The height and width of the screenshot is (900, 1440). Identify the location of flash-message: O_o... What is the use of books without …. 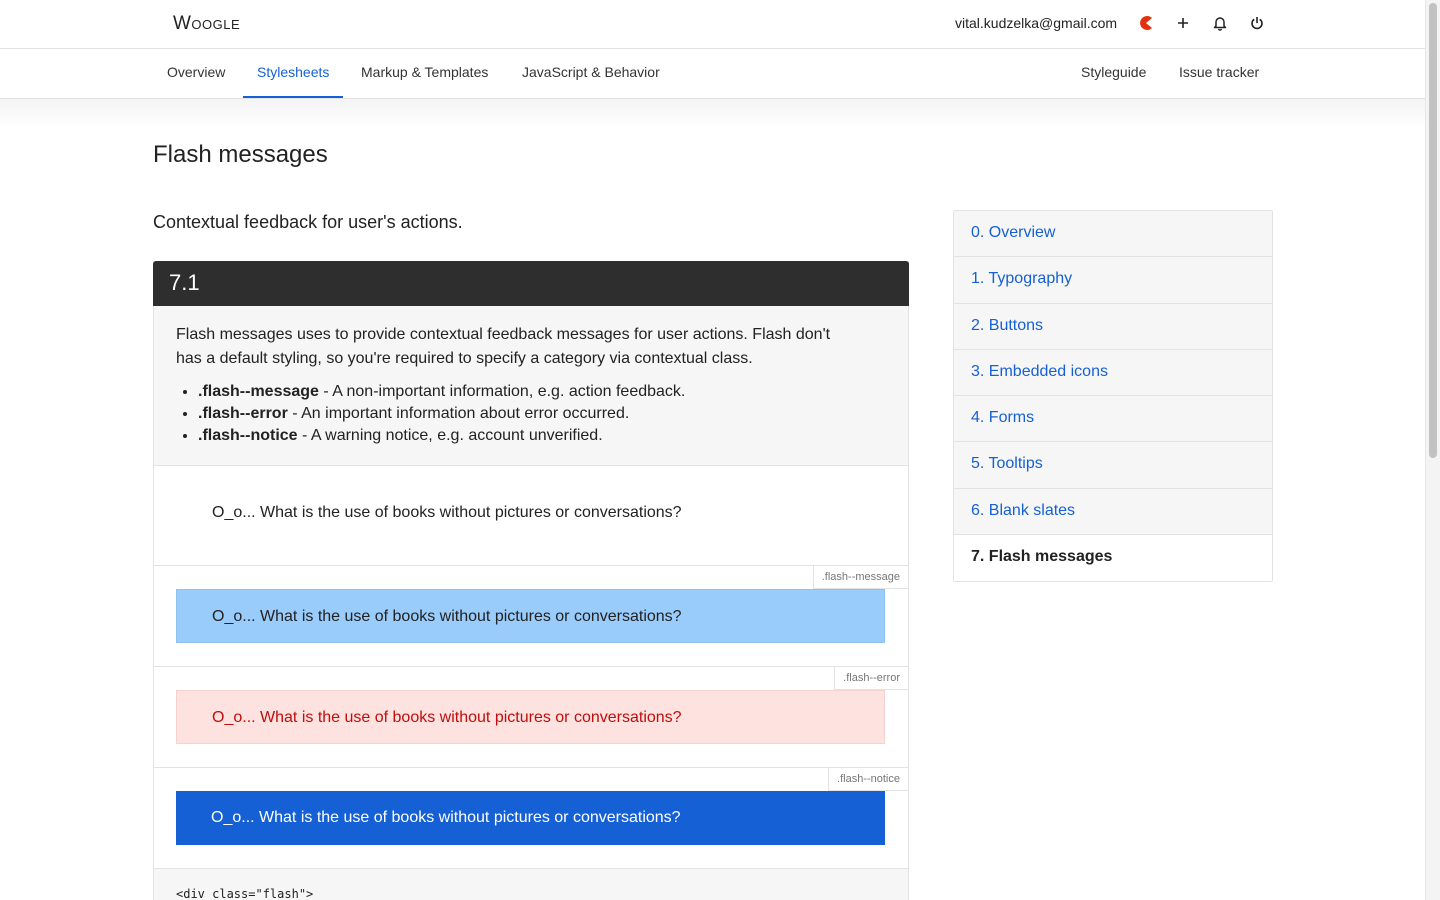
(530, 616).